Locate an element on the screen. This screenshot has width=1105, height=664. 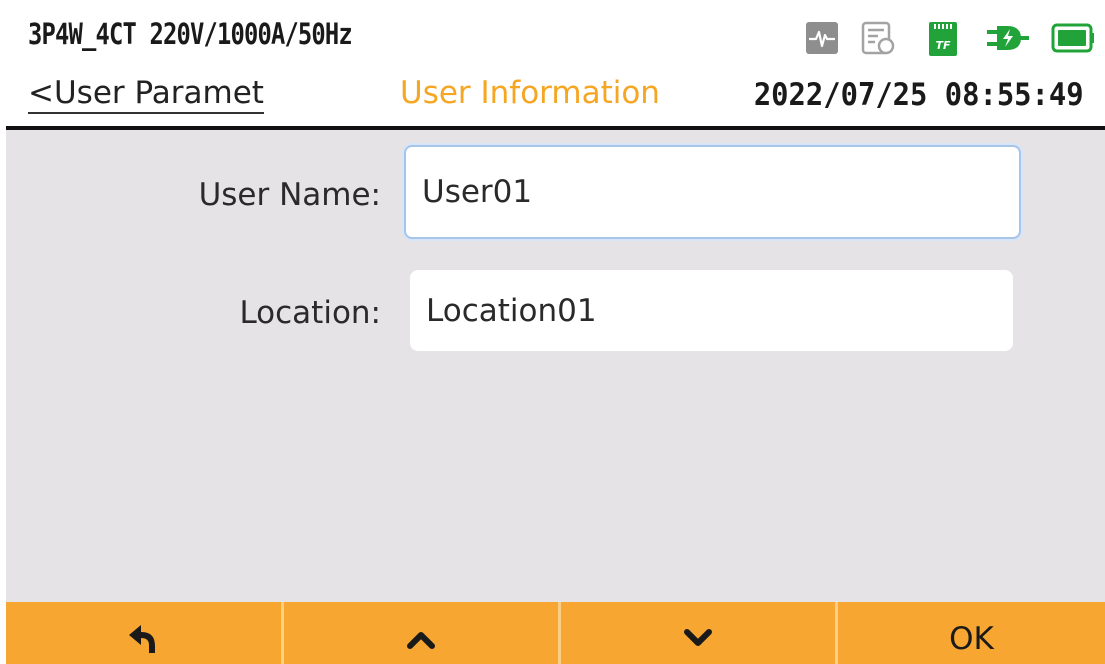
user-name-input is located at coordinates (712, 192).